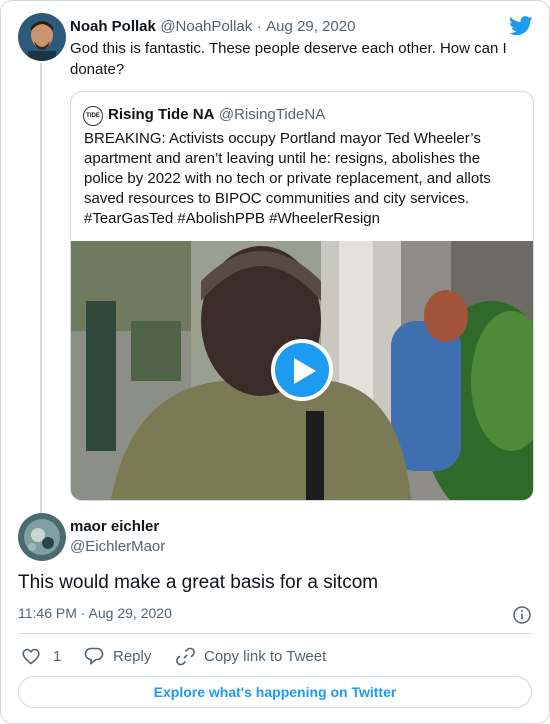 Image resolution: width=550 pixels, height=724 pixels. I want to click on reply-label: Reply, so click(132, 656).